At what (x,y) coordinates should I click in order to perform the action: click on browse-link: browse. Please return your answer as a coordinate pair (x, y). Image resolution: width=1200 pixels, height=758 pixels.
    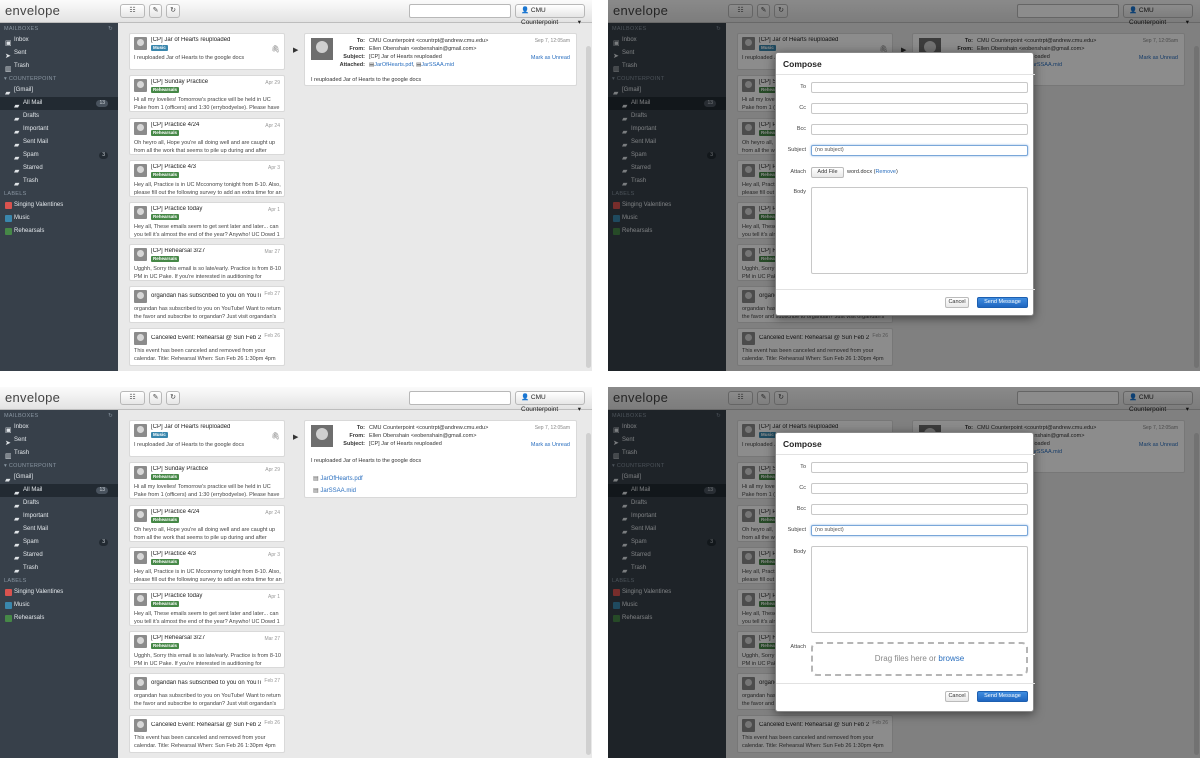
    Looking at the image, I should click on (951, 658).